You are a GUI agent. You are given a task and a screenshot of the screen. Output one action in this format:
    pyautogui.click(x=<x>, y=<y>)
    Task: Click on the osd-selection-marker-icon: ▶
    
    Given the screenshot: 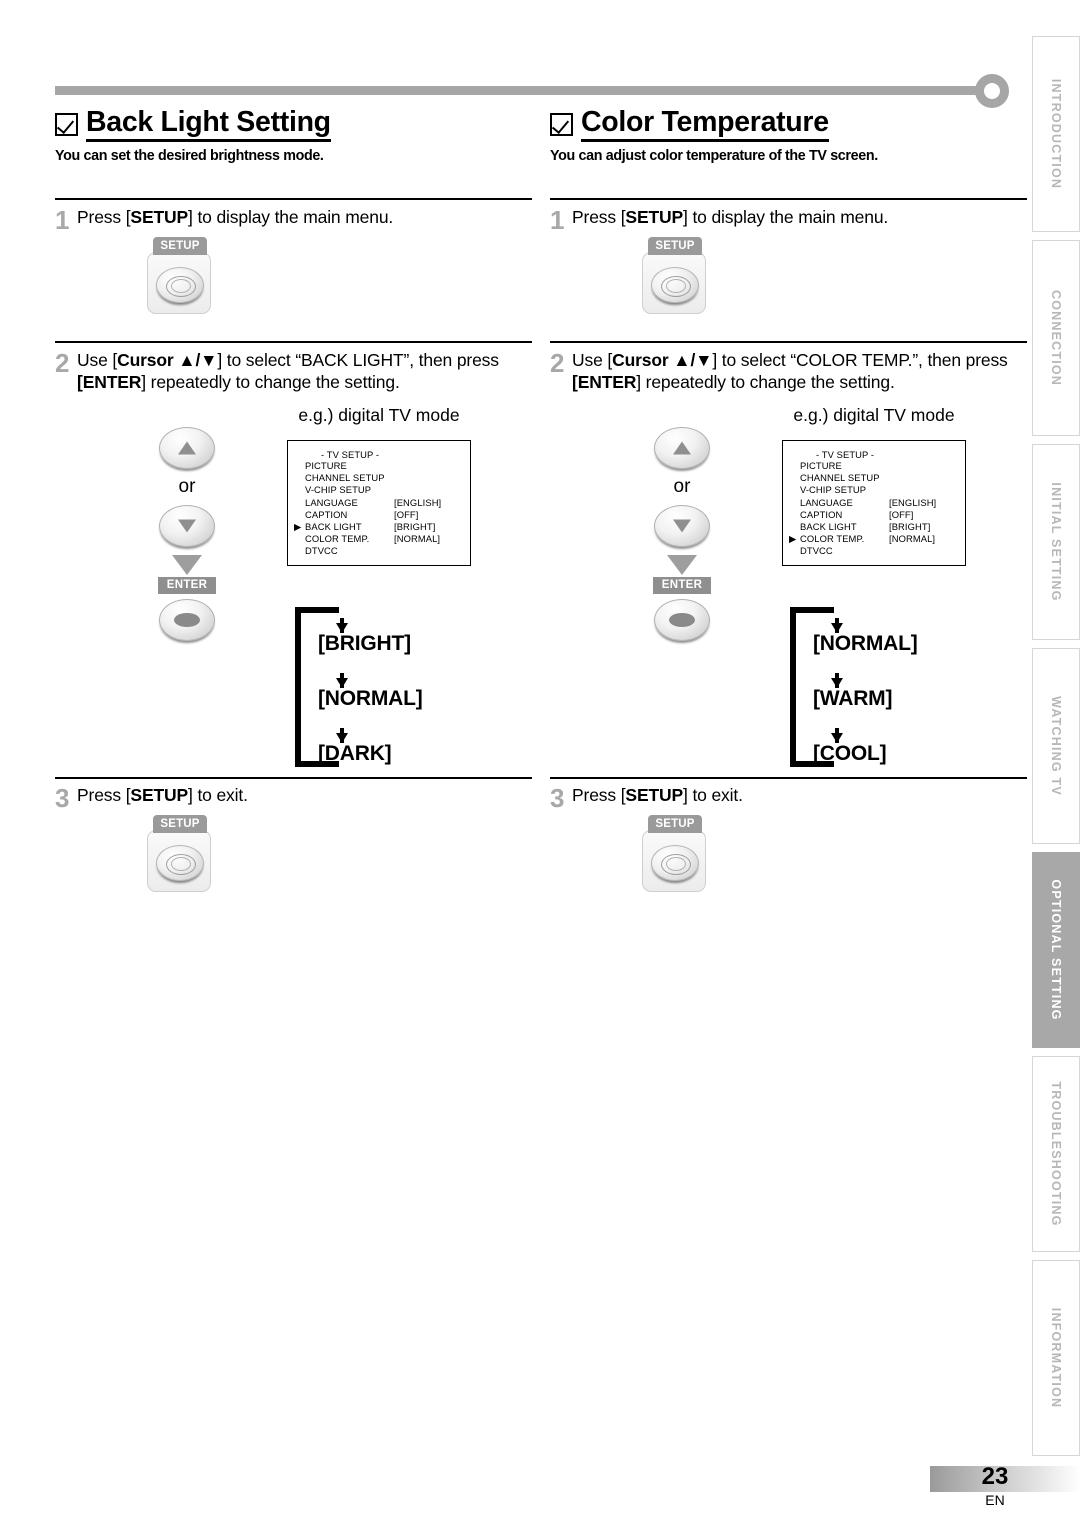 What is the action you would take?
    pyautogui.click(x=793, y=539)
    